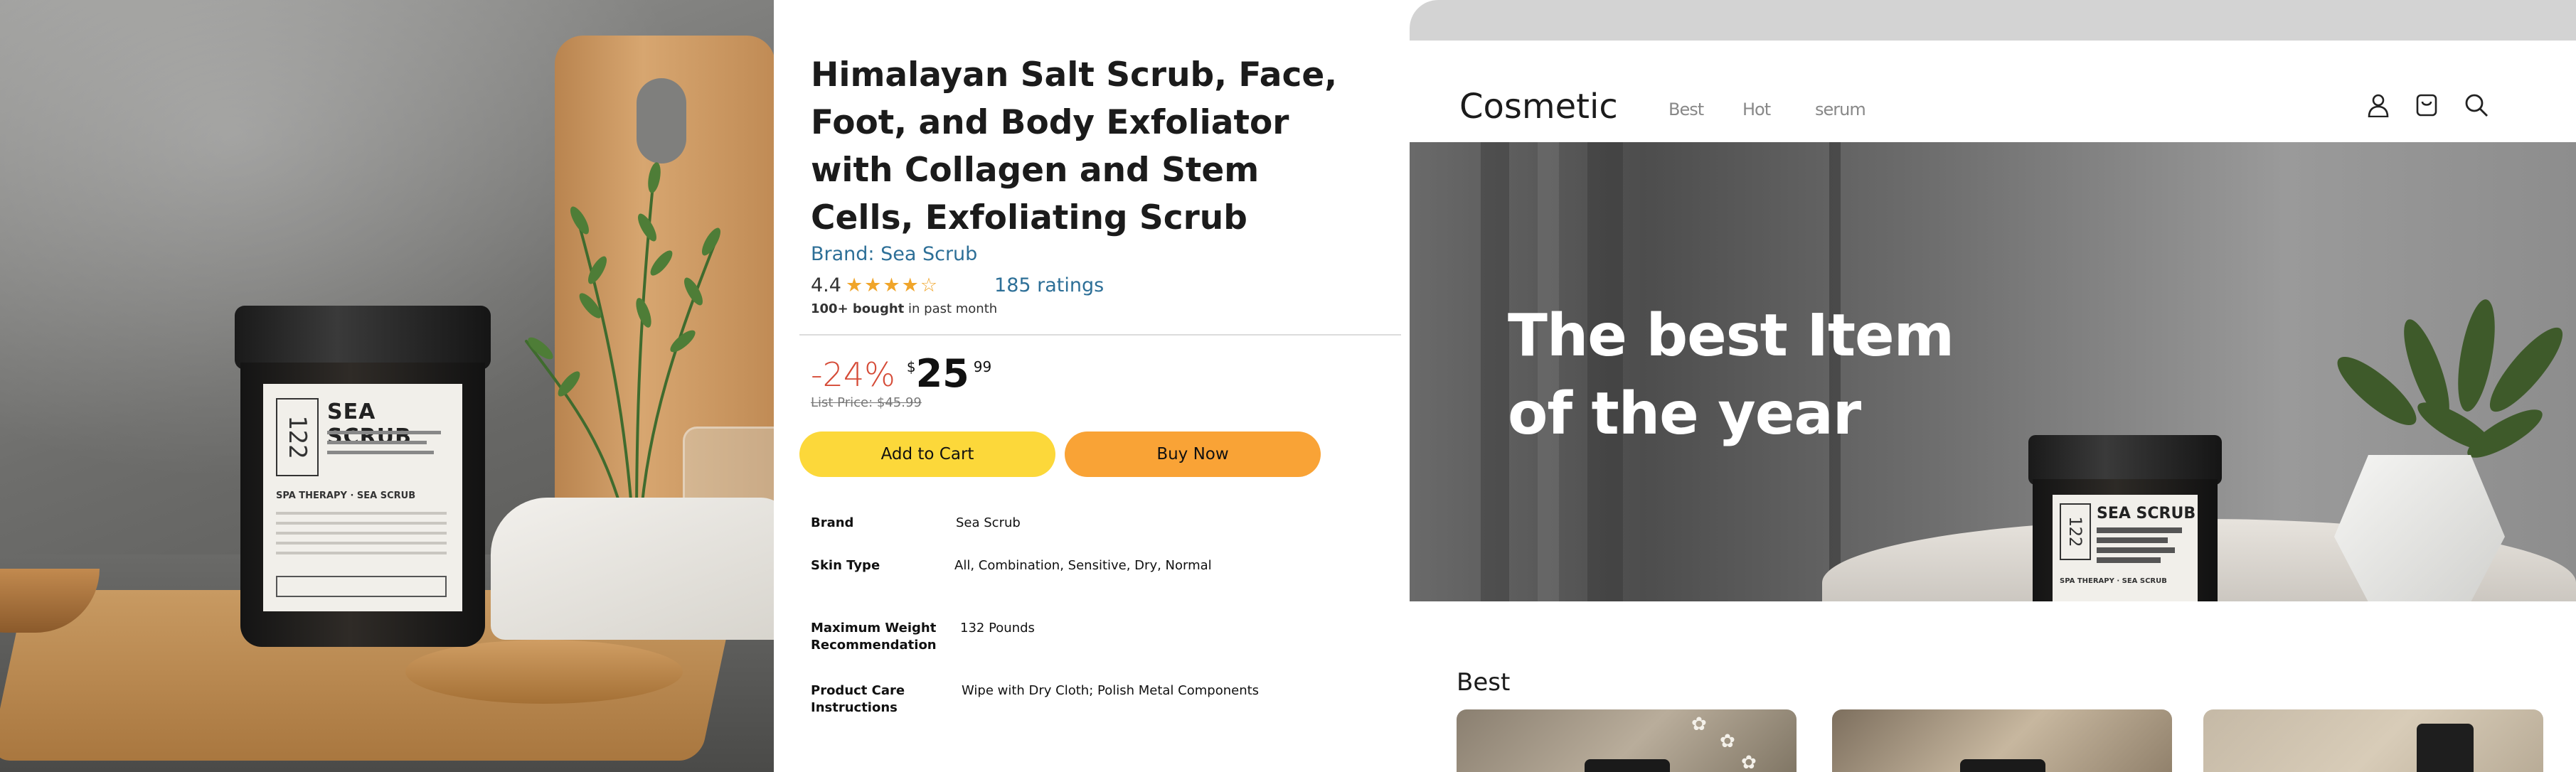 This screenshot has width=2576, height=772. What do you see at coordinates (866, 402) in the screenshot?
I see `list-price: List Price: $45.99` at bounding box center [866, 402].